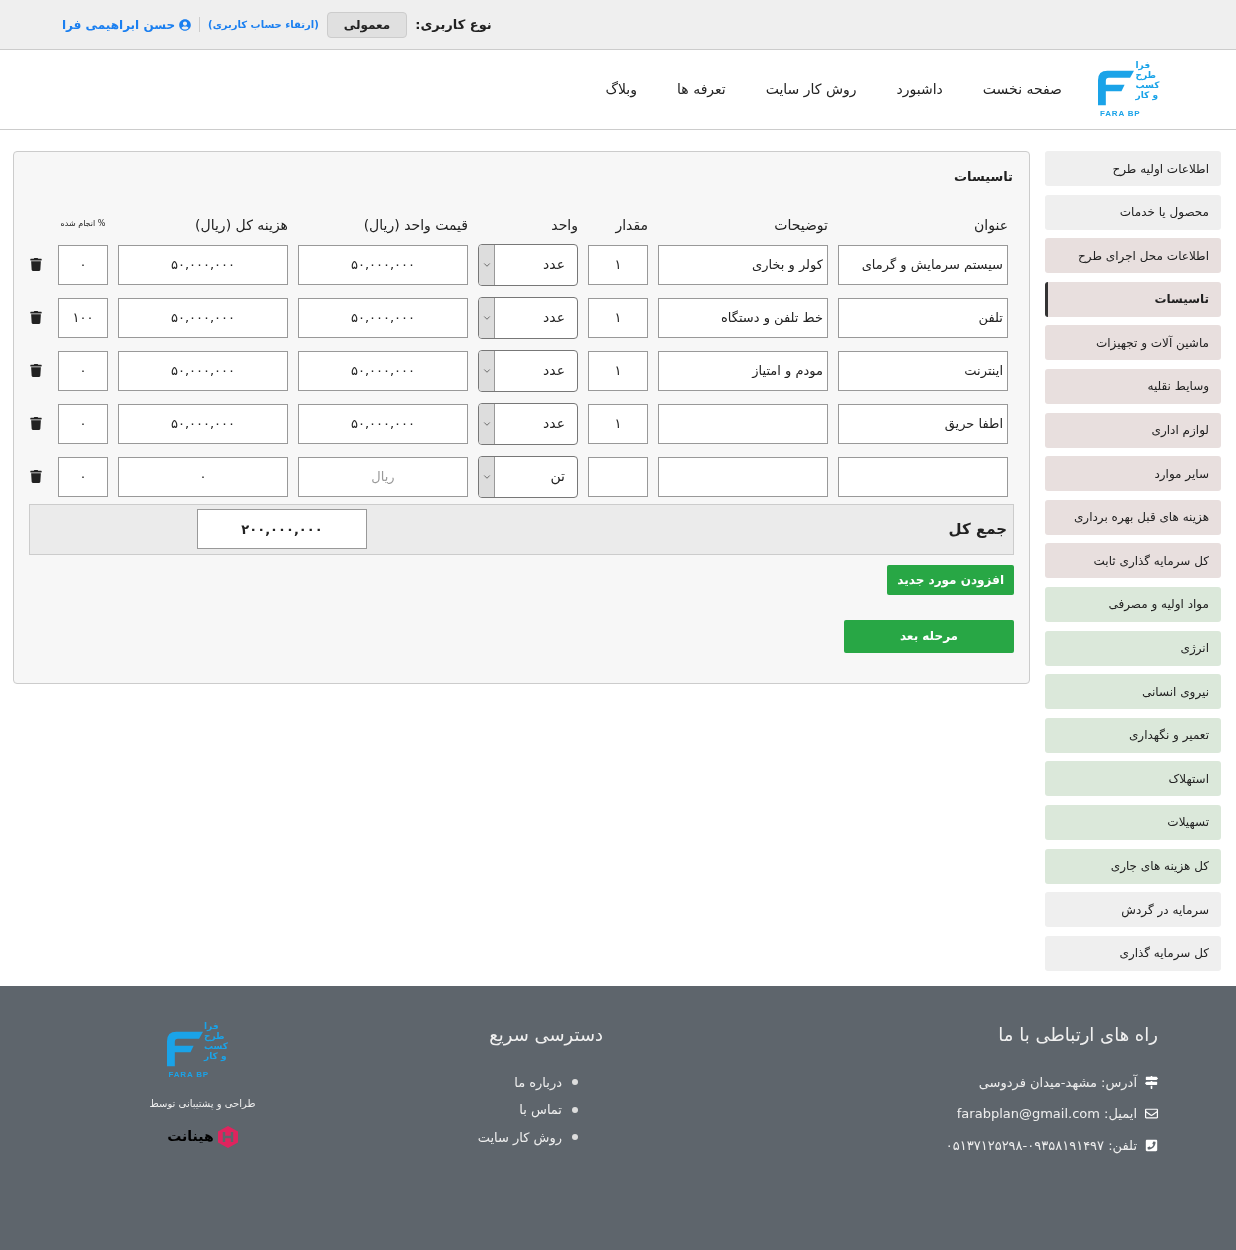  Describe the element at coordinates (203, 476) in the screenshot. I see `total-cost-field: ۰` at that location.